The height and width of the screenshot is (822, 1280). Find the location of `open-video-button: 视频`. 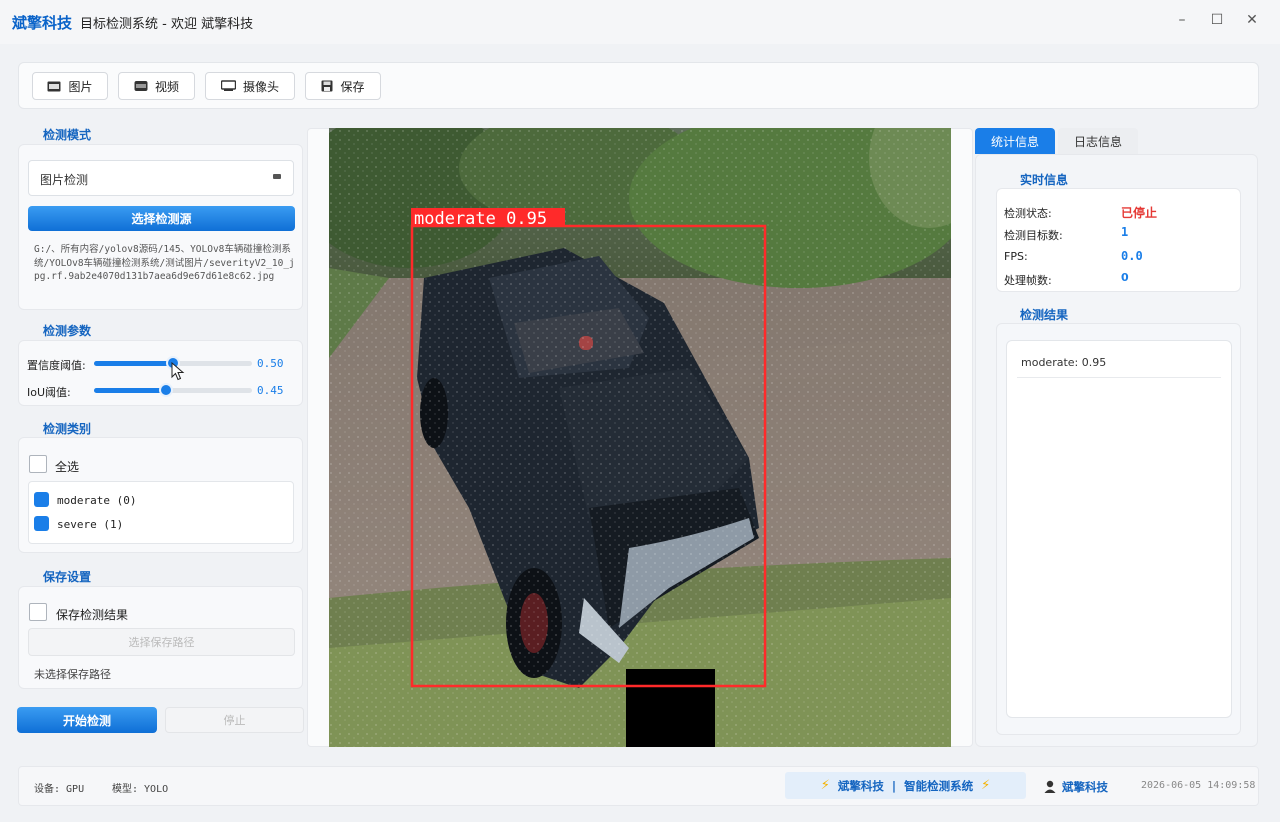

open-video-button: 视频 is located at coordinates (156, 86).